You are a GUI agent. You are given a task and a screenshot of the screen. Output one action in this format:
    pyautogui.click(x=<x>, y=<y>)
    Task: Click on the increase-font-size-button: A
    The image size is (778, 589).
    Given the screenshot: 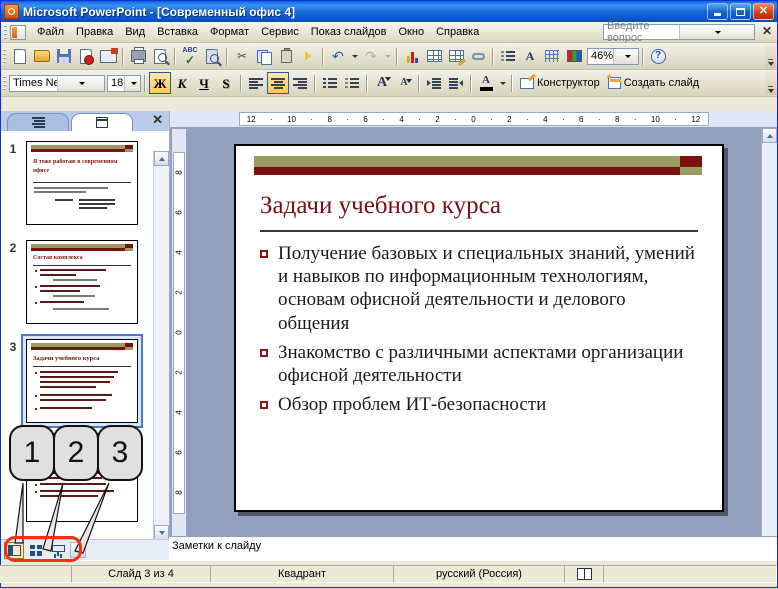 What is the action you would take?
    pyautogui.click(x=382, y=83)
    